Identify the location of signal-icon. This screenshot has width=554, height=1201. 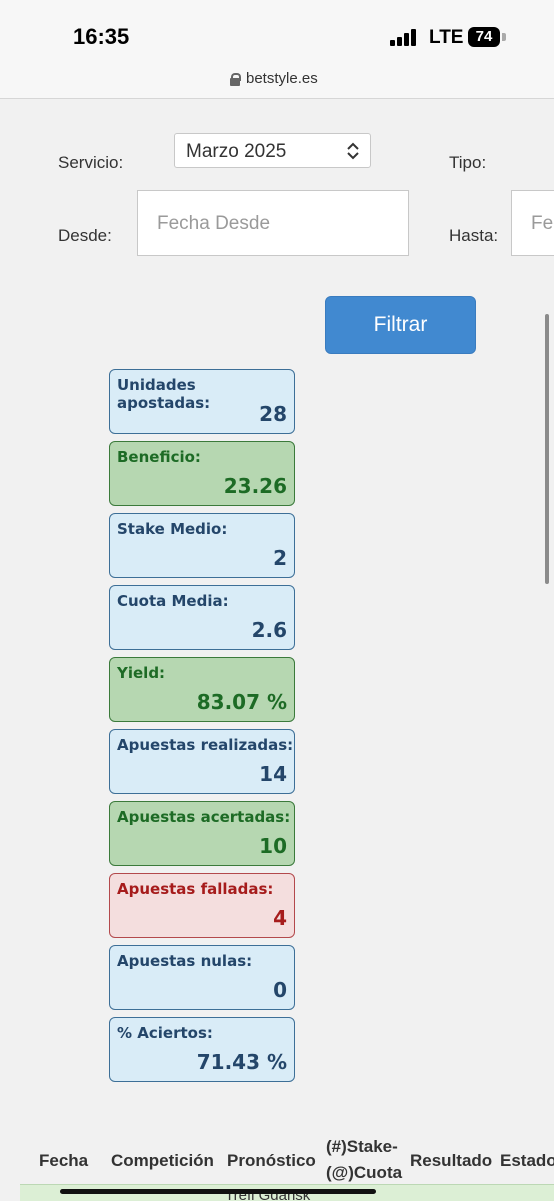
(405, 37).